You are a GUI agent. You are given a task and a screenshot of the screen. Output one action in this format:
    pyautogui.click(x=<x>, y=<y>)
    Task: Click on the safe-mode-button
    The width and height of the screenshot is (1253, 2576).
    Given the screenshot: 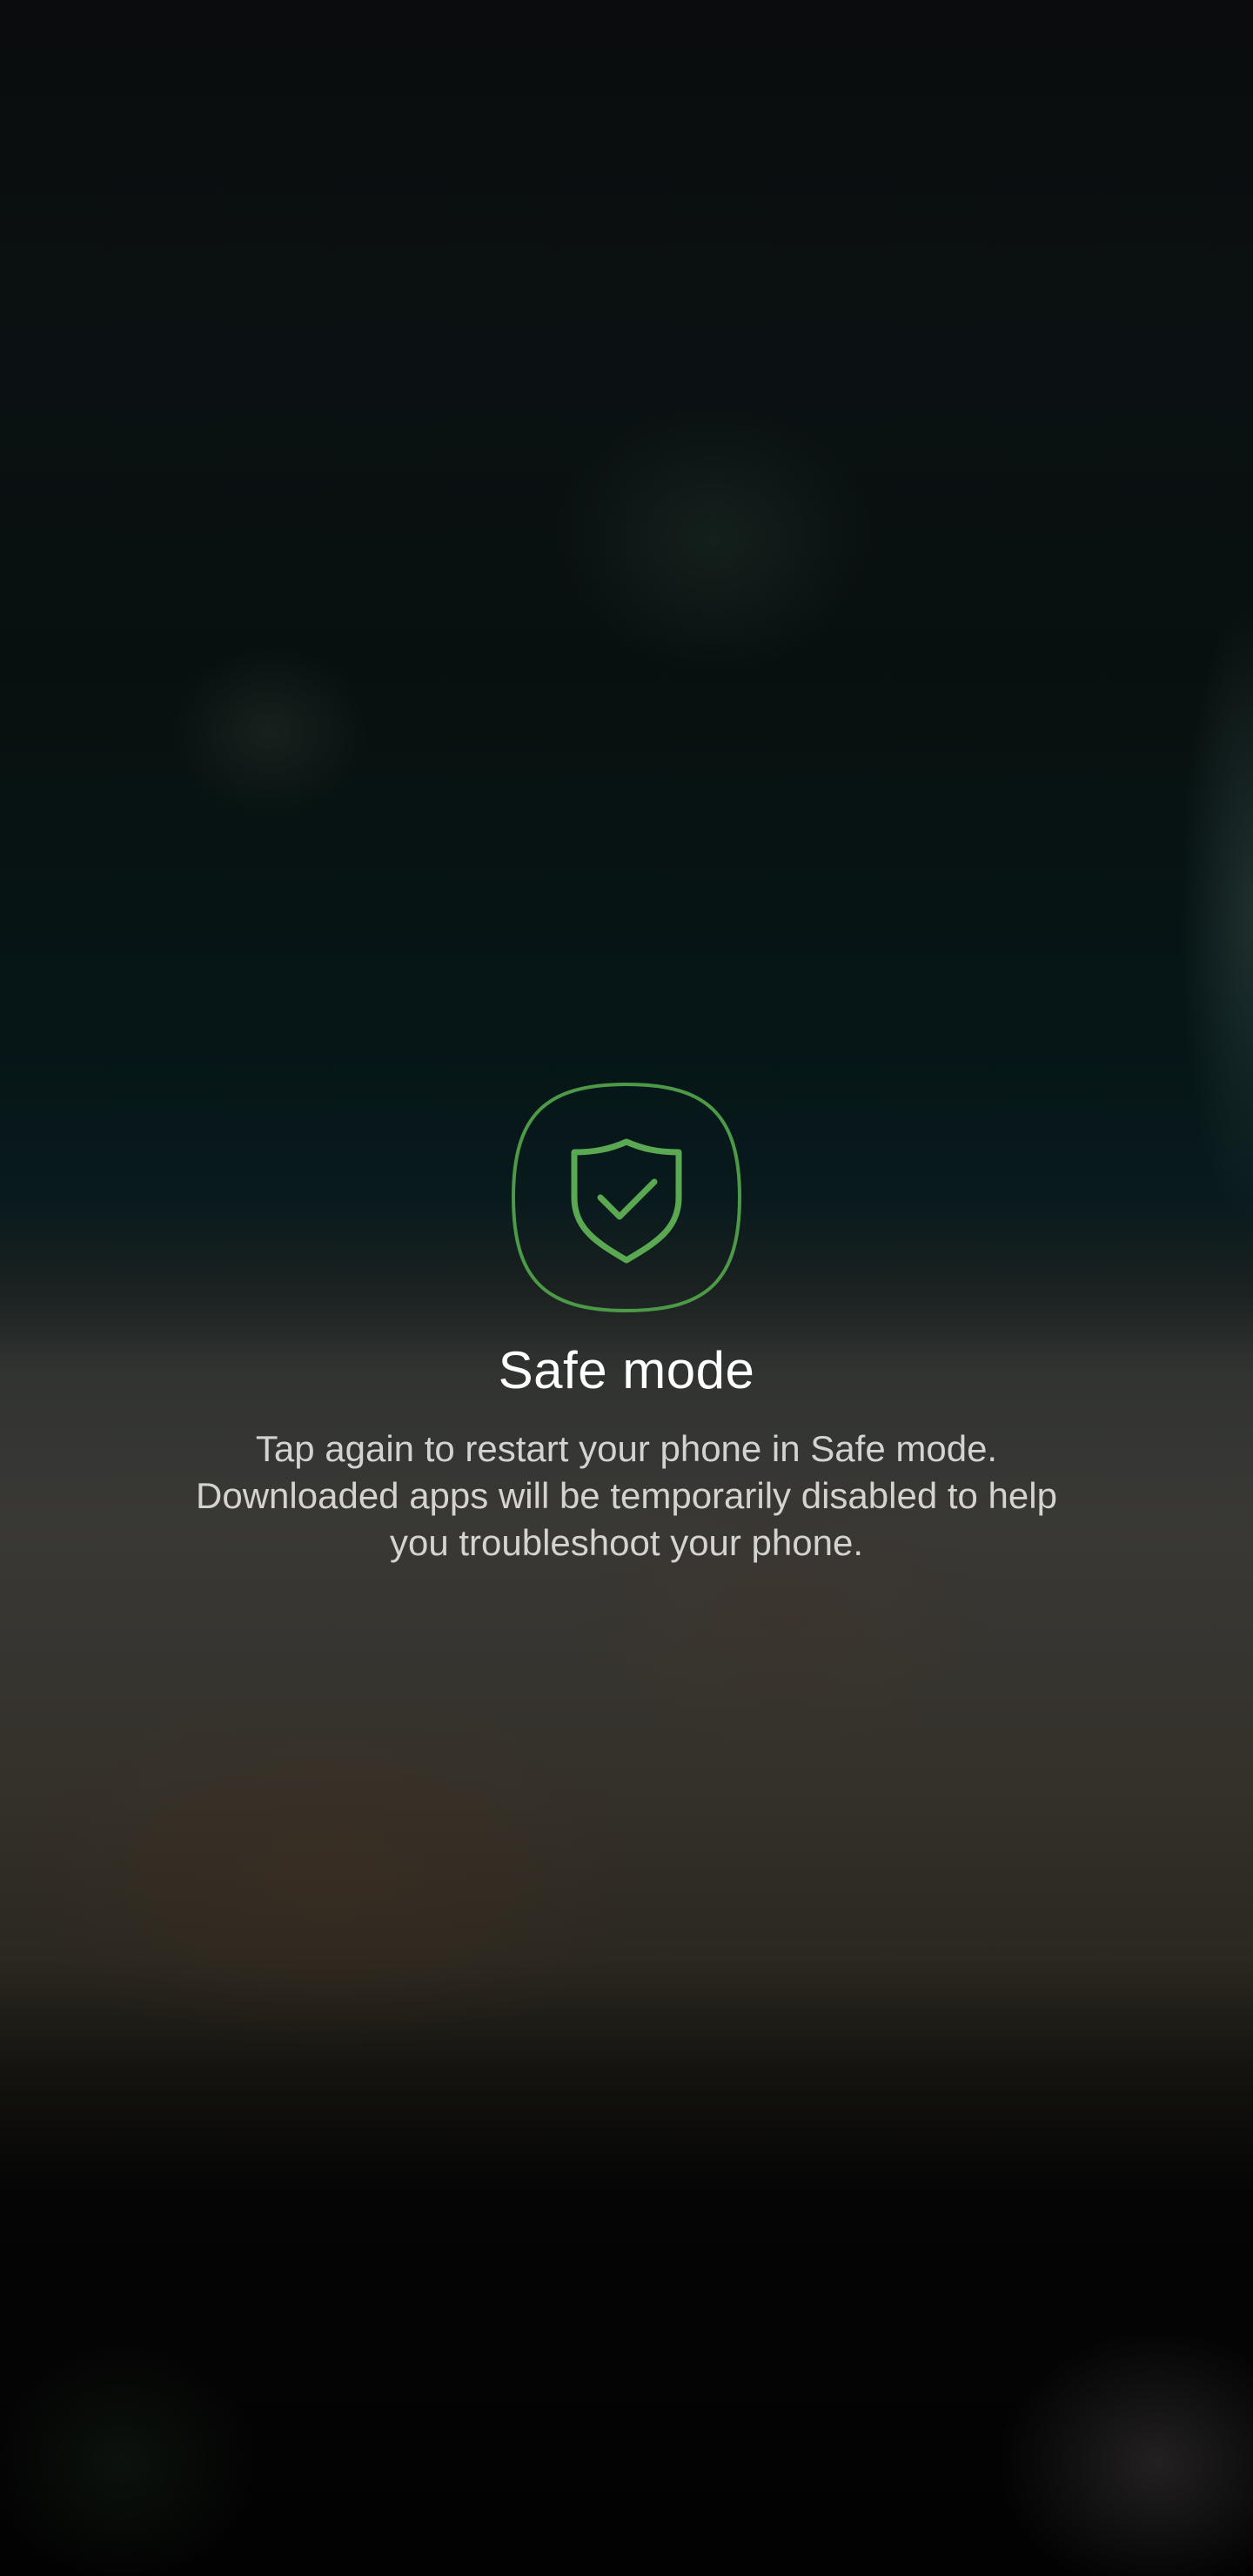 What is the action you would take?
    pyautogui.click(x=626, y=1197)
    